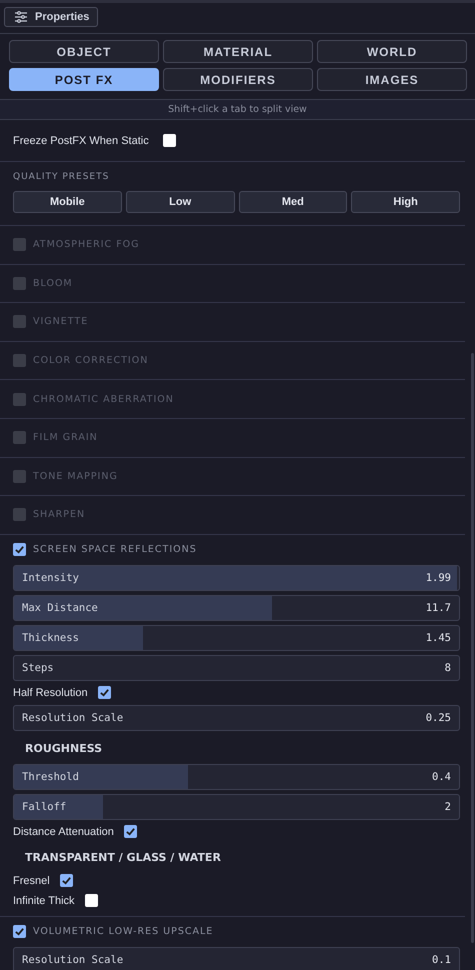 The width and height of the screenshot is (475, 970). What do you see at coordinates (84, 79) in the screenshot?
I see `tab: POST FX` at bounding box center [84, 79].